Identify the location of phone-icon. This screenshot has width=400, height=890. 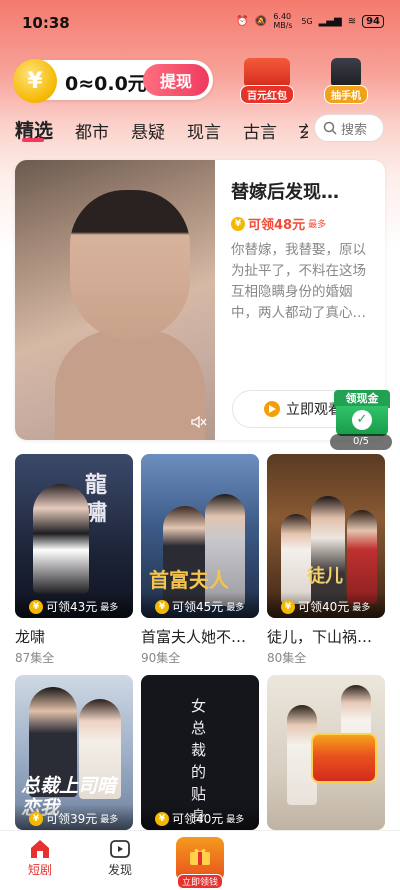
(346, 73).